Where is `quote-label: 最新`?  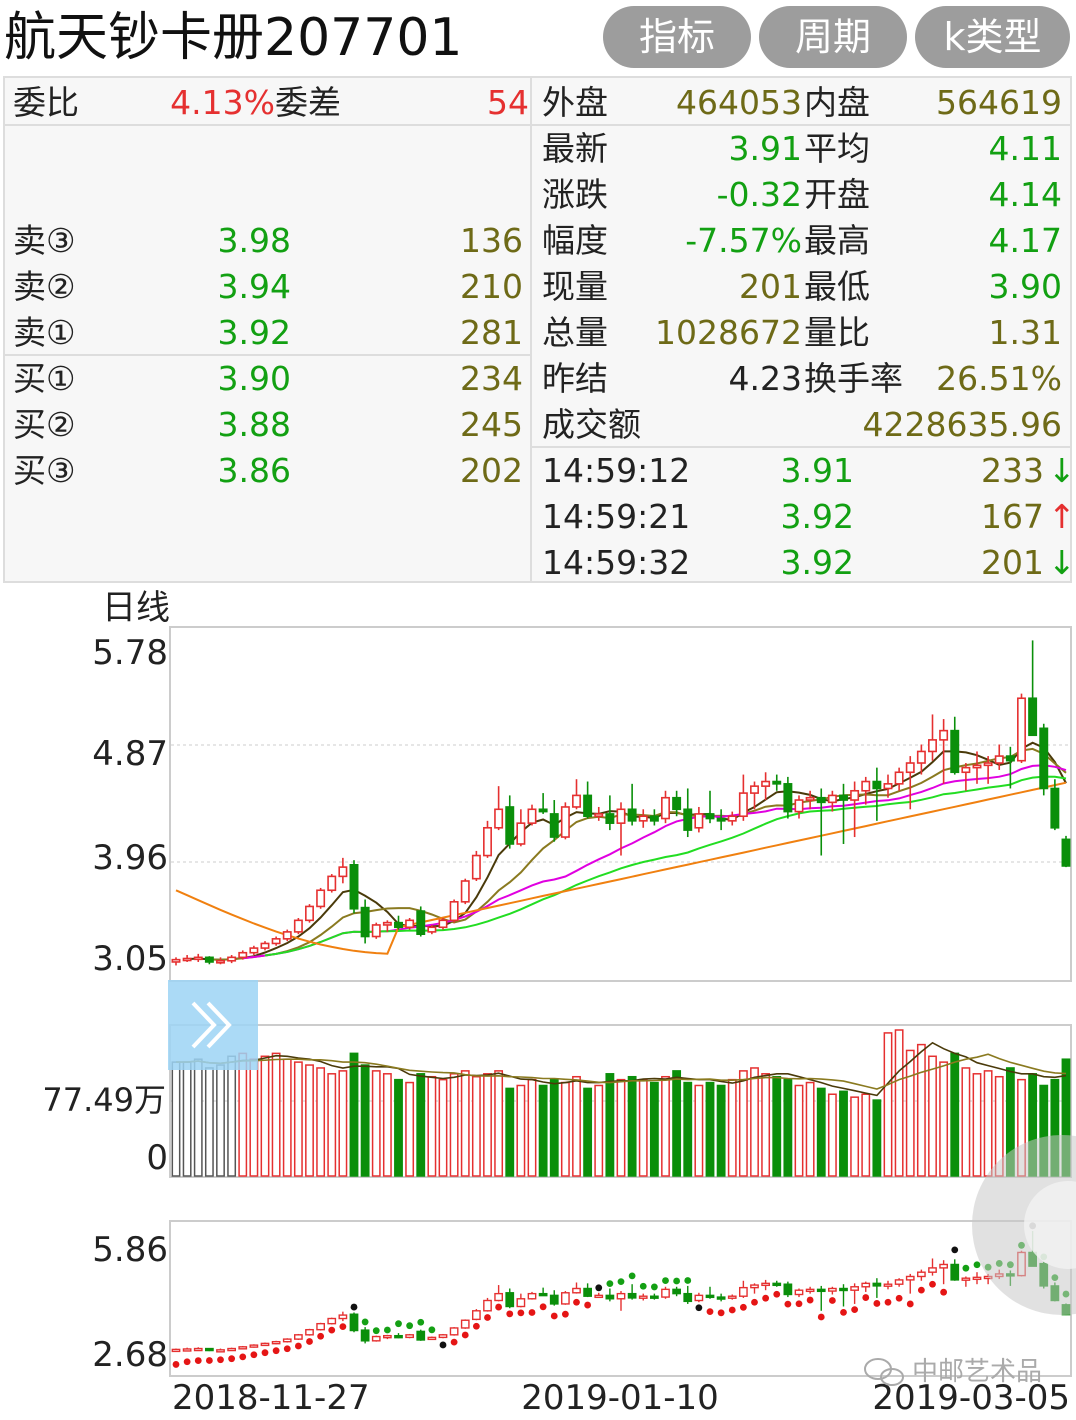 quote-label: 最新 is located at coordinates (575, 148).